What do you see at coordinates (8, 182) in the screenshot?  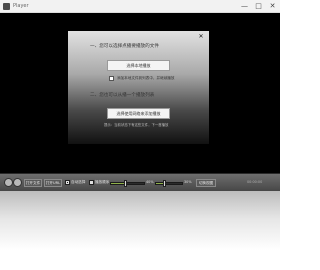 I see `player-logo-icon` at bounding box center [8, 182].